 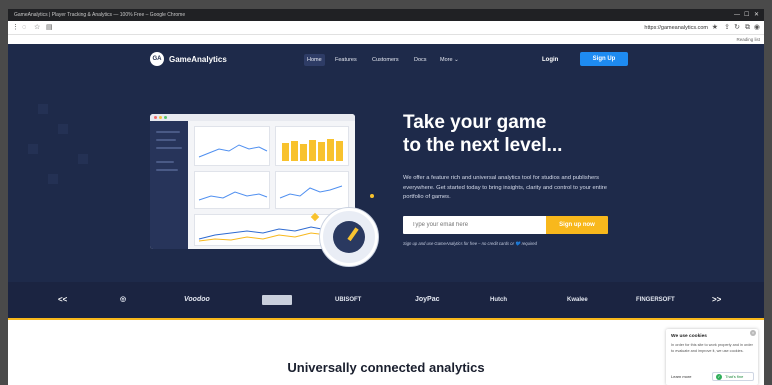 I want to click on refresh-icon: ↻, so click(x=737, y=28).